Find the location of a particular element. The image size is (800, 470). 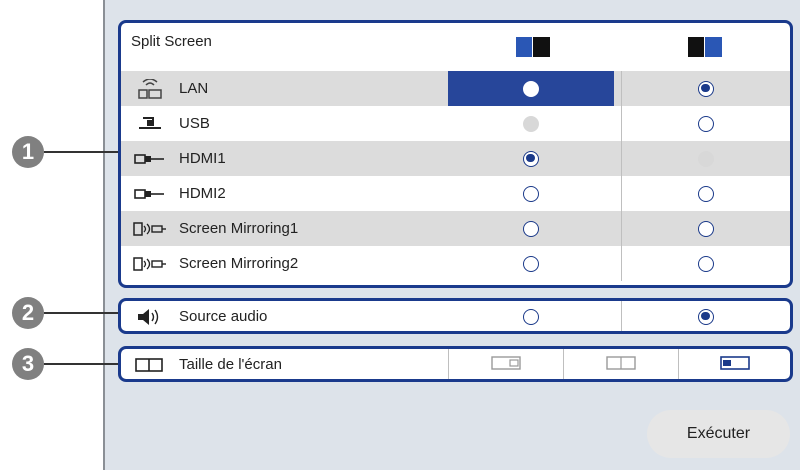

hdmi2-right-radio is located at coordinates (706, 193).